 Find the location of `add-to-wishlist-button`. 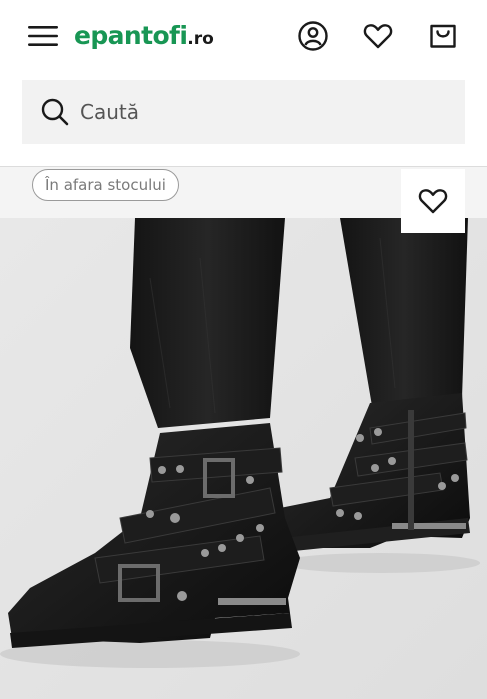

add-to-wishlist-button is located at coordinates (433, 201).